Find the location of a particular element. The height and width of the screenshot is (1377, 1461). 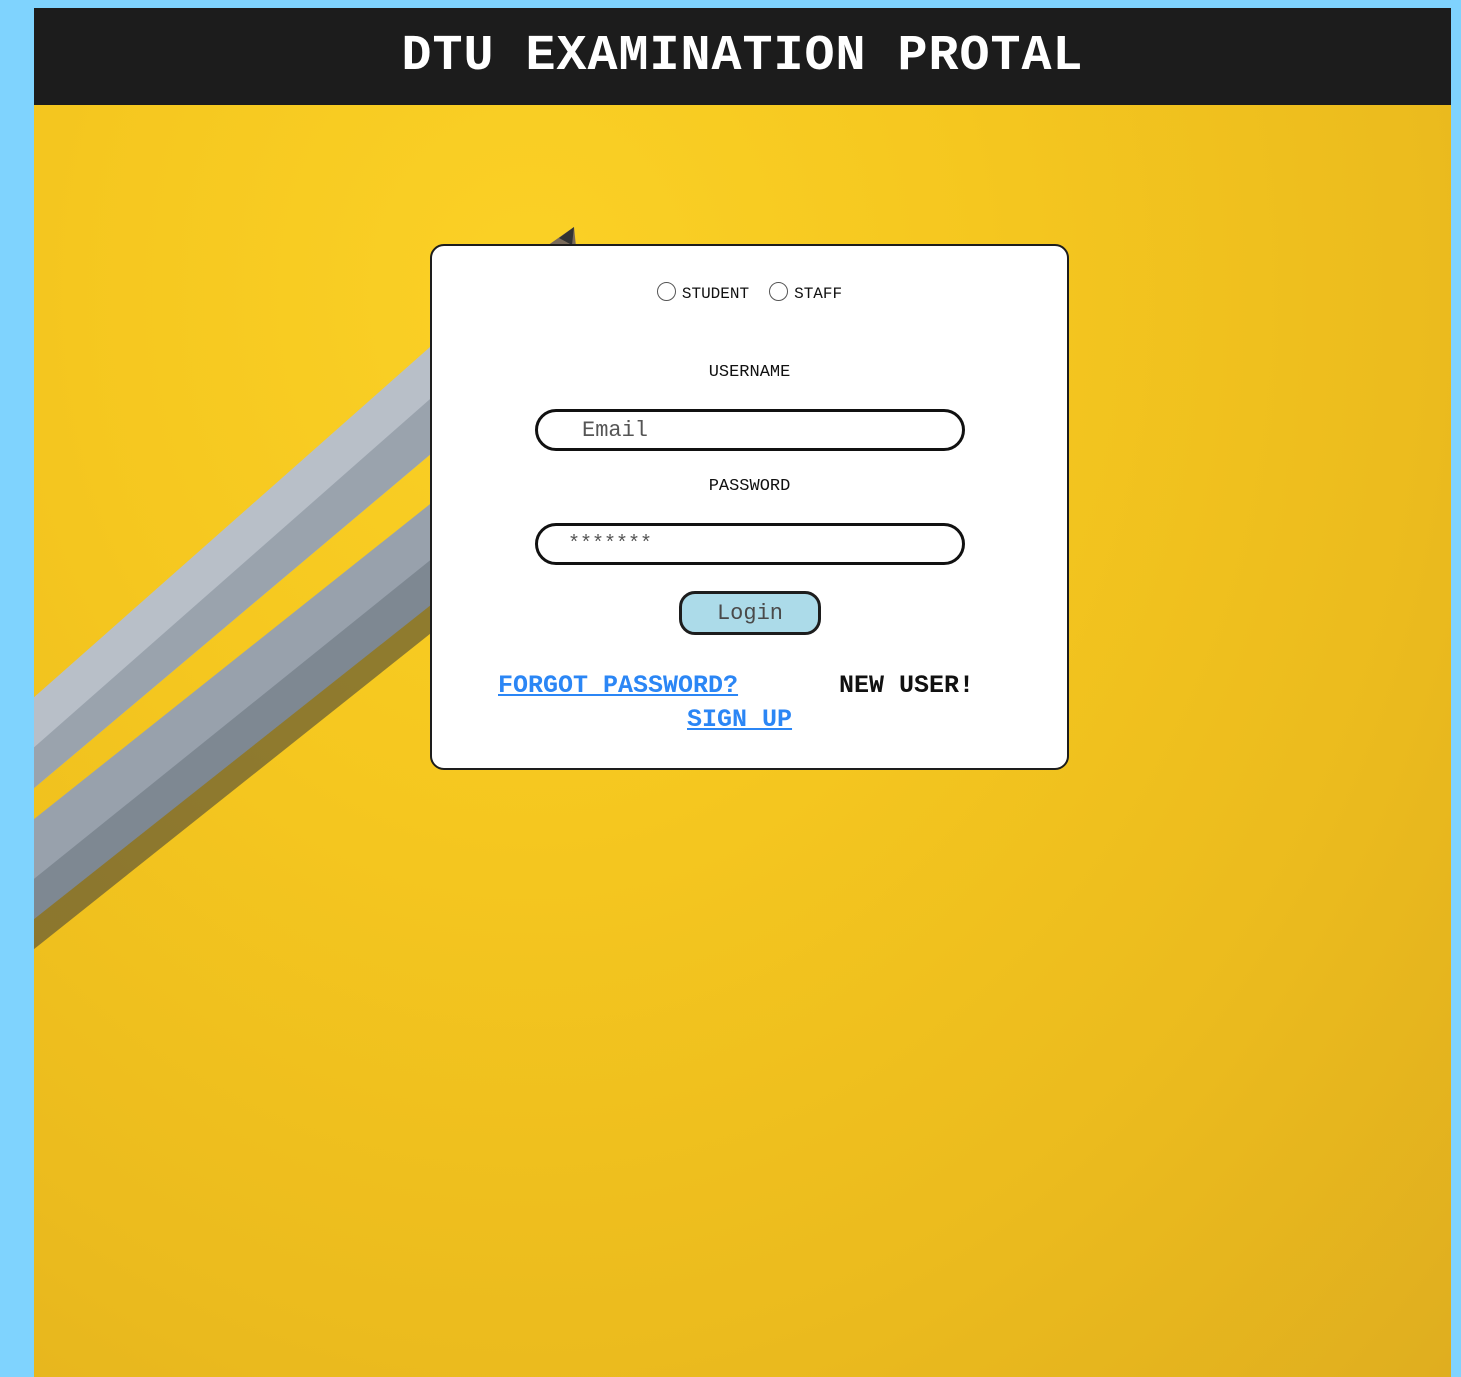

email-placeholder: Email is located at coordinates (615, 430).